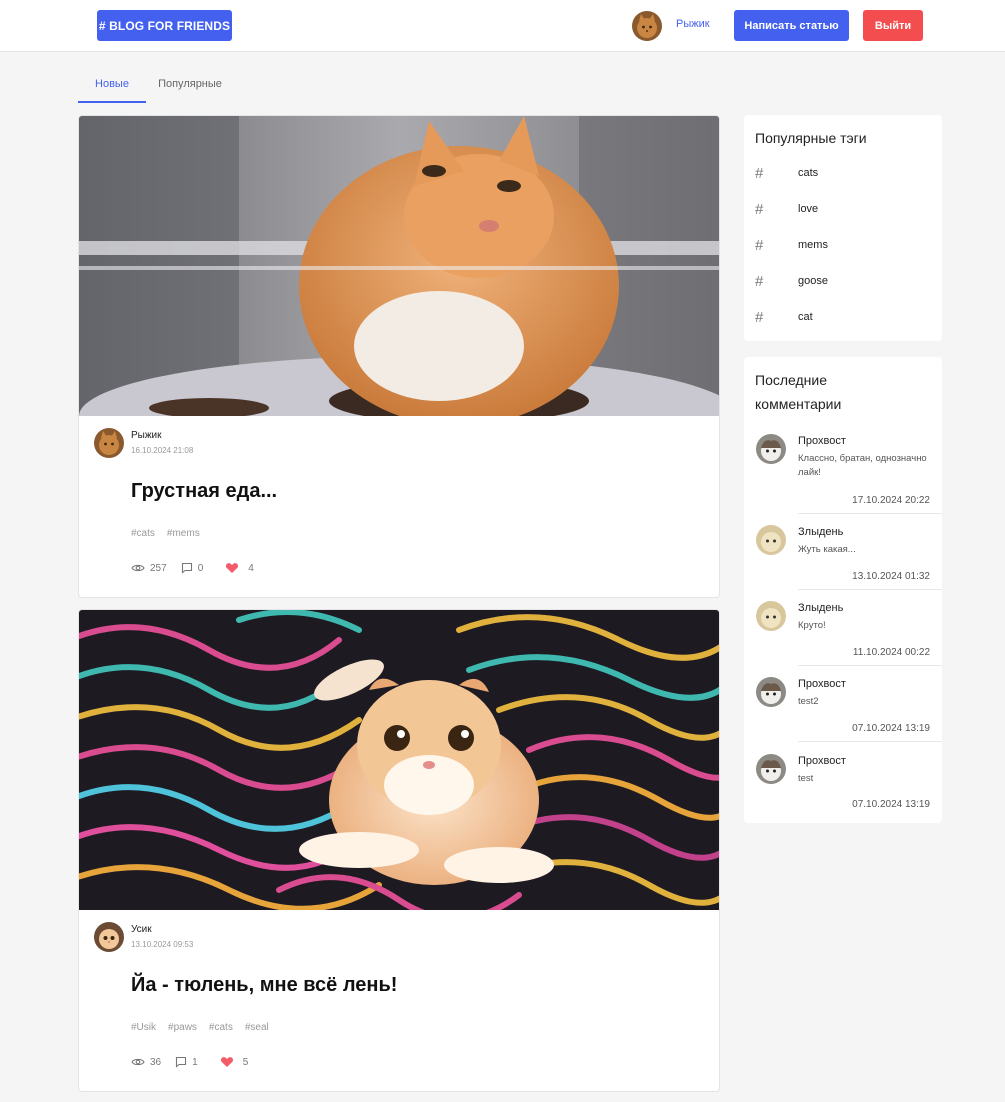  What do you see at coordinates (183, 533) in the screenshot?
I see `post-tag: #mems` at bounding box center [183, 533].